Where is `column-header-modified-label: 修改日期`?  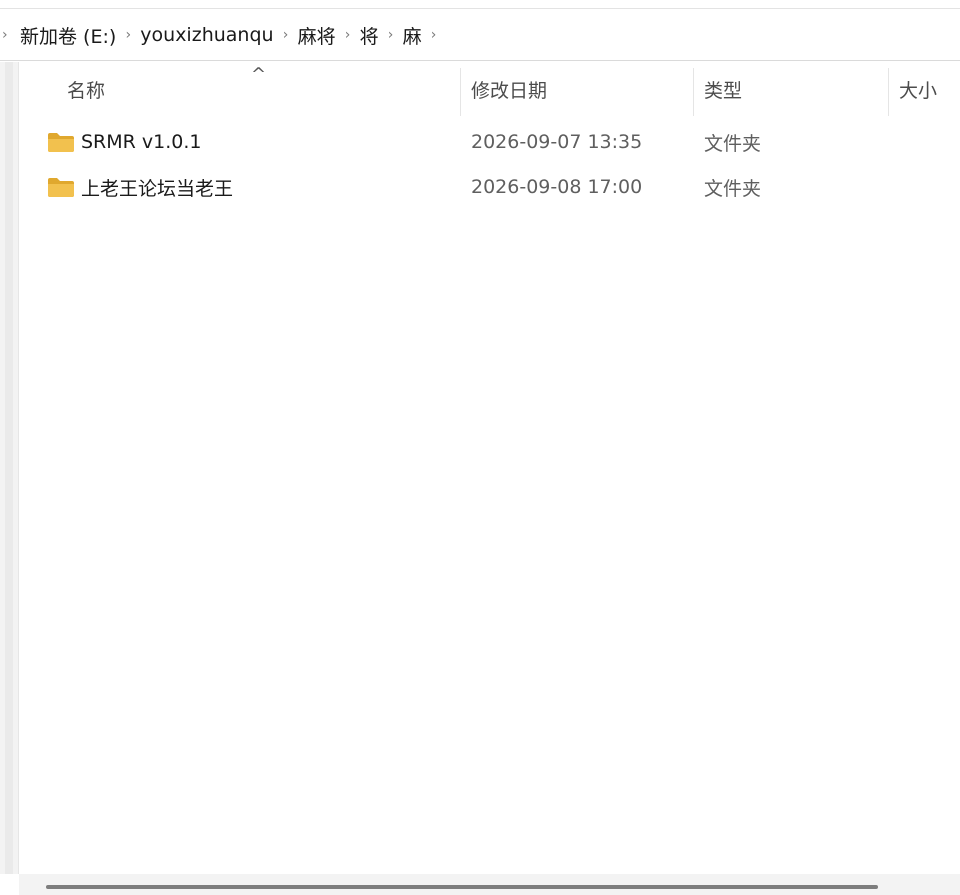 column-header-modified-label: 修改日期 is located at coordinates (509, 90).